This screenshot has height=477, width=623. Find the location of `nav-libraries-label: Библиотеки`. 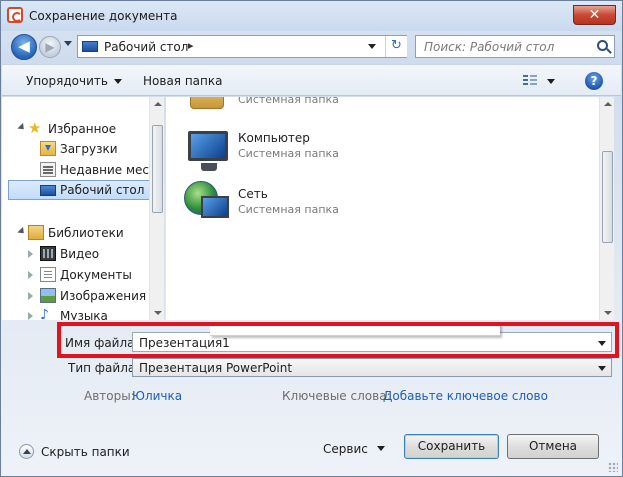

nav-libraries-label: Библиотеки is located at coordinates (86, 233).